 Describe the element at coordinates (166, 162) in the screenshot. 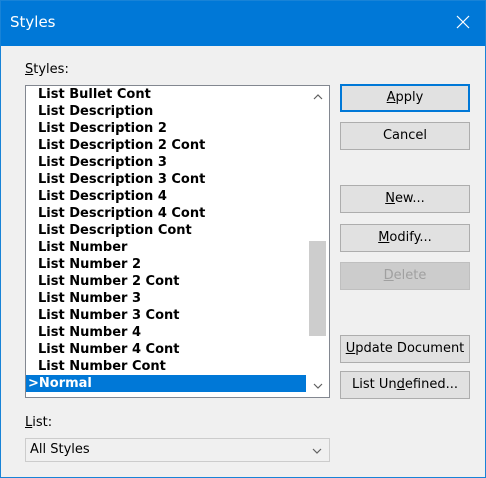

I see `style-list-item: List Description 3` at that location.